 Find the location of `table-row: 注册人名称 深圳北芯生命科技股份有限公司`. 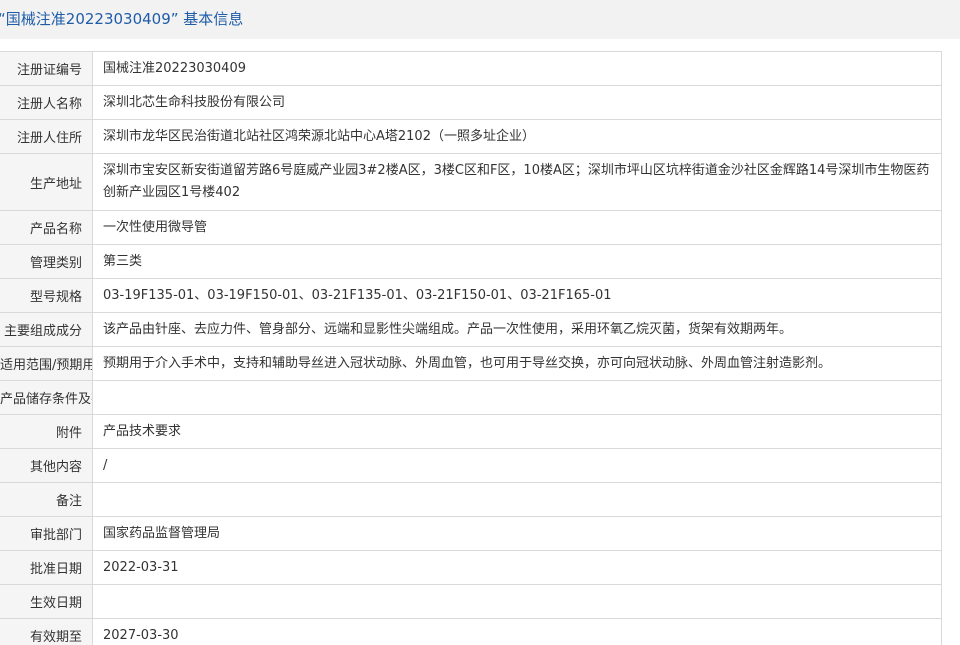

table-row: 注册人名称 深圳北芯生命科技股份有限公司 is located at coordinates (471, 102).